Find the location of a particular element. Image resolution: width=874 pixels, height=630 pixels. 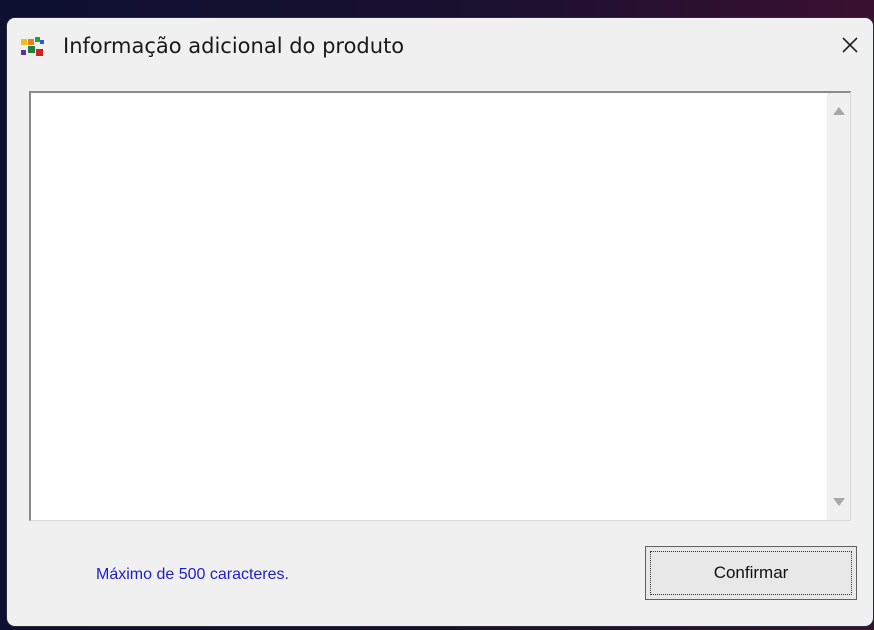

vertical-scrollbar is located at coordinates (838, 306).